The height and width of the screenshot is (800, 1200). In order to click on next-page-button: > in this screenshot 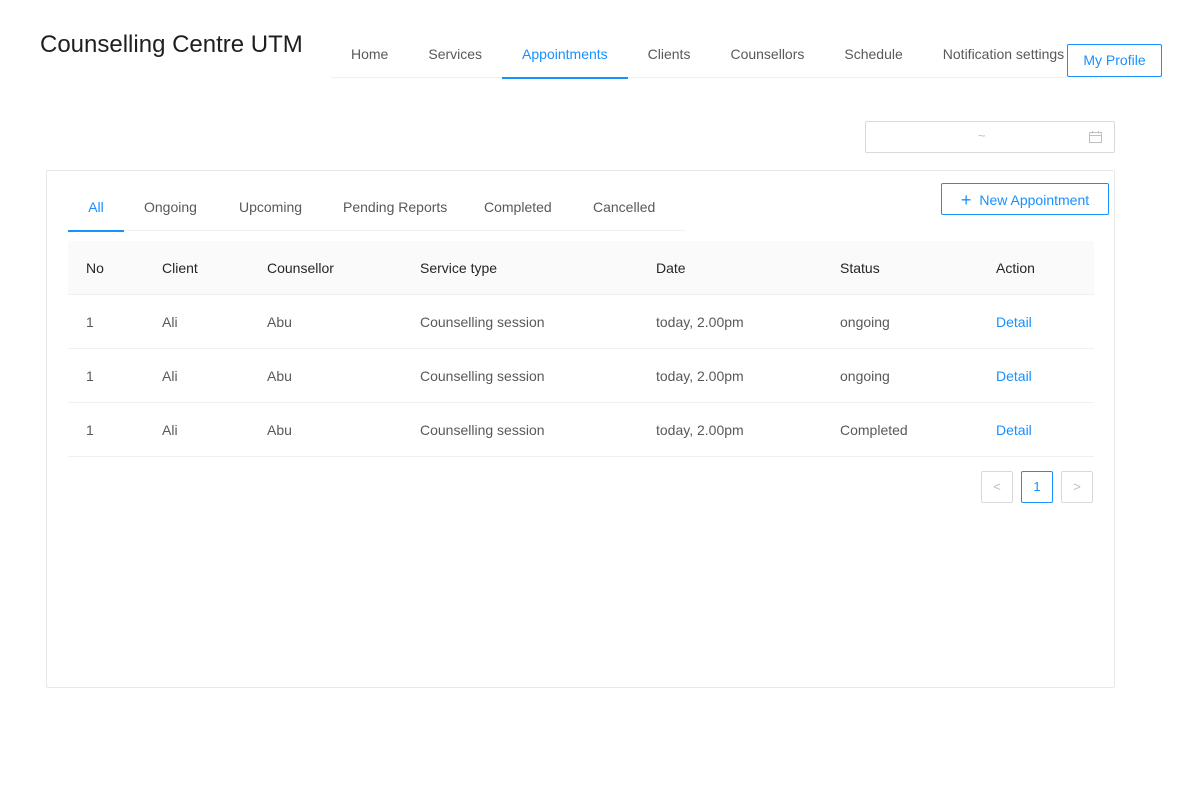, I will do `click(1077, 487)`.